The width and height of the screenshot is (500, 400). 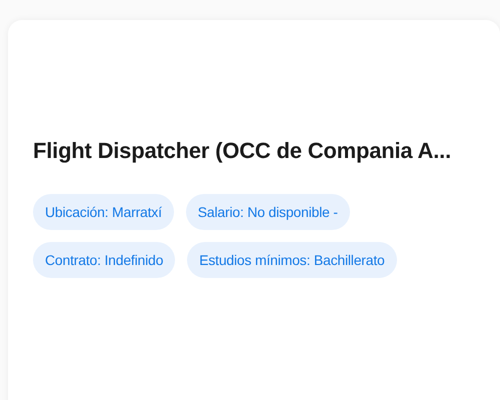 What do you see at coordinates (268, 212) in the screenshot?
I see `job-tag: Salario: No disponible -` at bounding box center [268, 212].